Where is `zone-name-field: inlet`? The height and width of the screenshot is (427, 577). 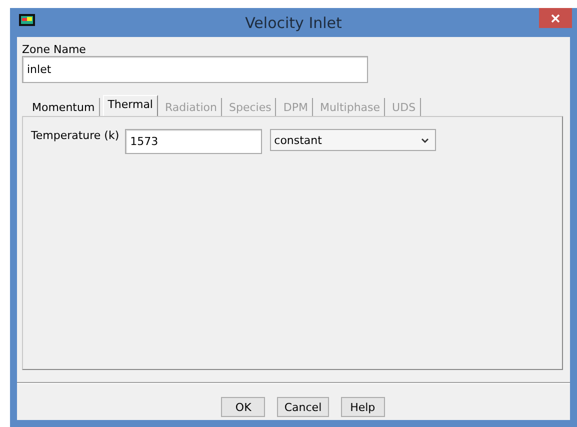
zone-name-field: inlet is located at coordinates (195, 69).